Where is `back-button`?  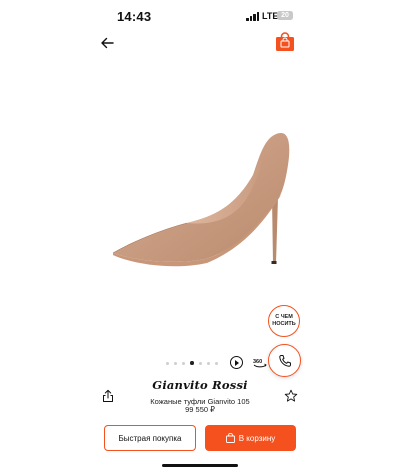
back-button is located at coordinates (107, 43).